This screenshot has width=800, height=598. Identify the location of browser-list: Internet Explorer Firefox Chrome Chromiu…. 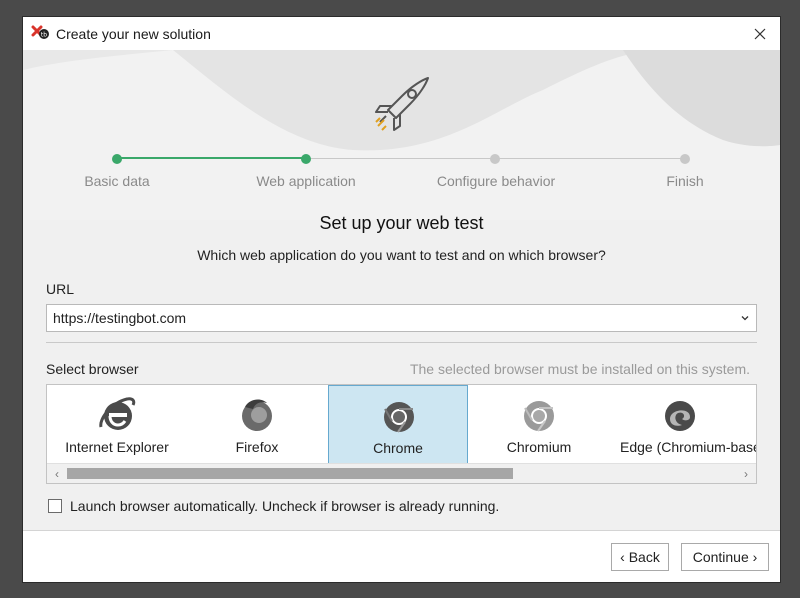
(401, 434).